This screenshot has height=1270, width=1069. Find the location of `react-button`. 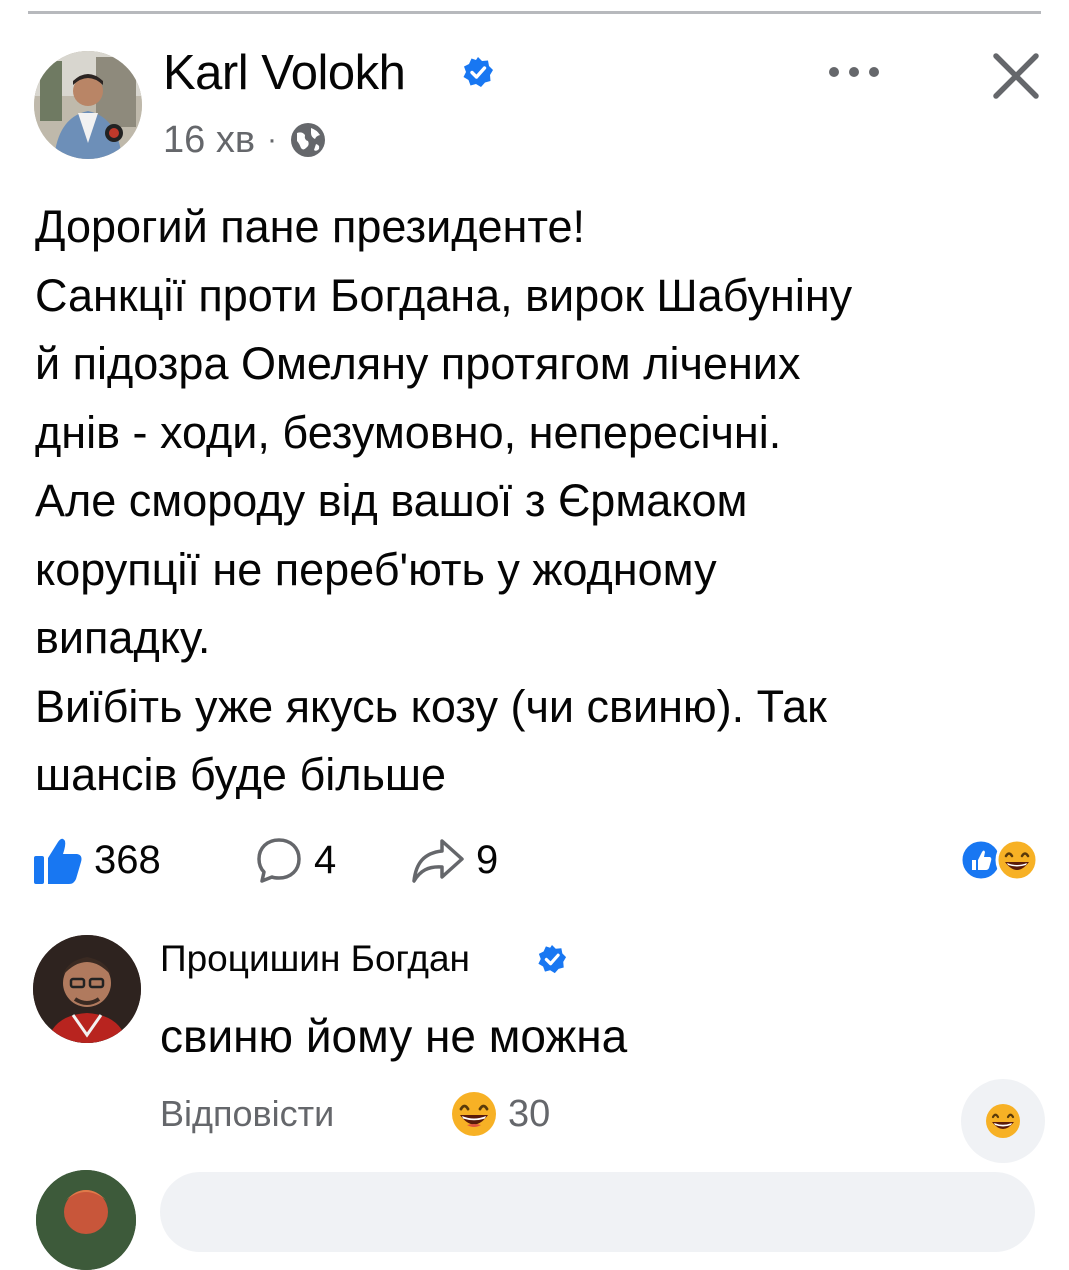

react-button is located at coordinates (1003, 1121).